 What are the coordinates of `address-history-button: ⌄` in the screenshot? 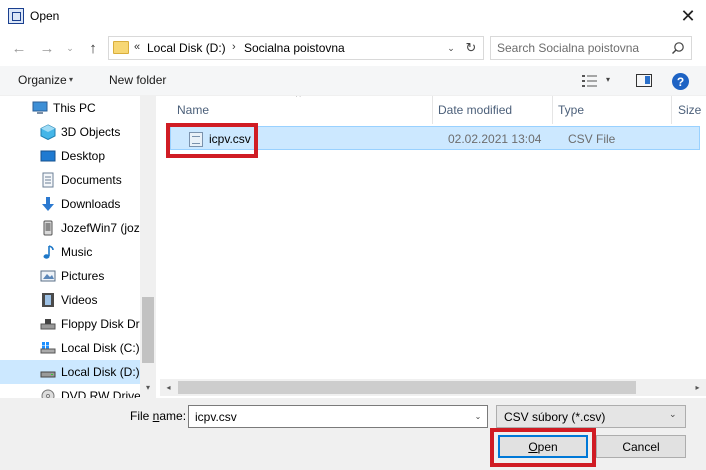 It's located at (451, 48).